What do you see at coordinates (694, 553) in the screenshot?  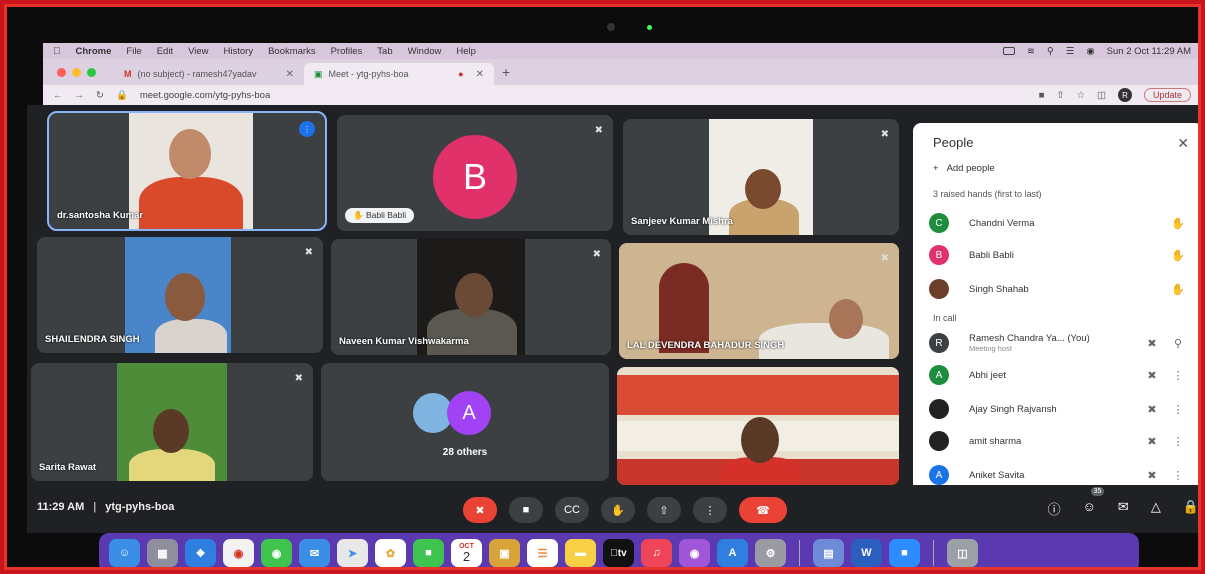 I see `podcasts-icon: ◉` at bounding box center [694, 553].